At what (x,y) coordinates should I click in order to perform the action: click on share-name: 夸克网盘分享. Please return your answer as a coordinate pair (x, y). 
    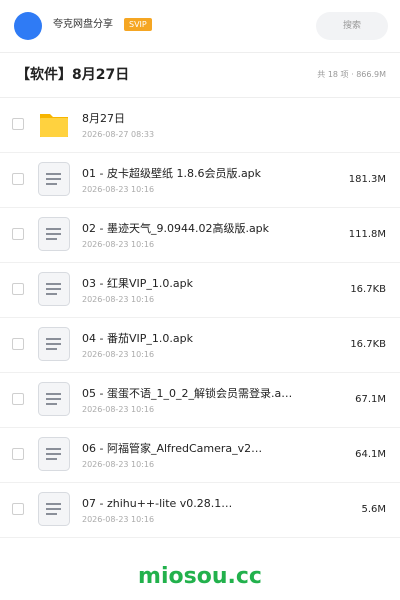
    Looking at the image, I should click on (83, 24).